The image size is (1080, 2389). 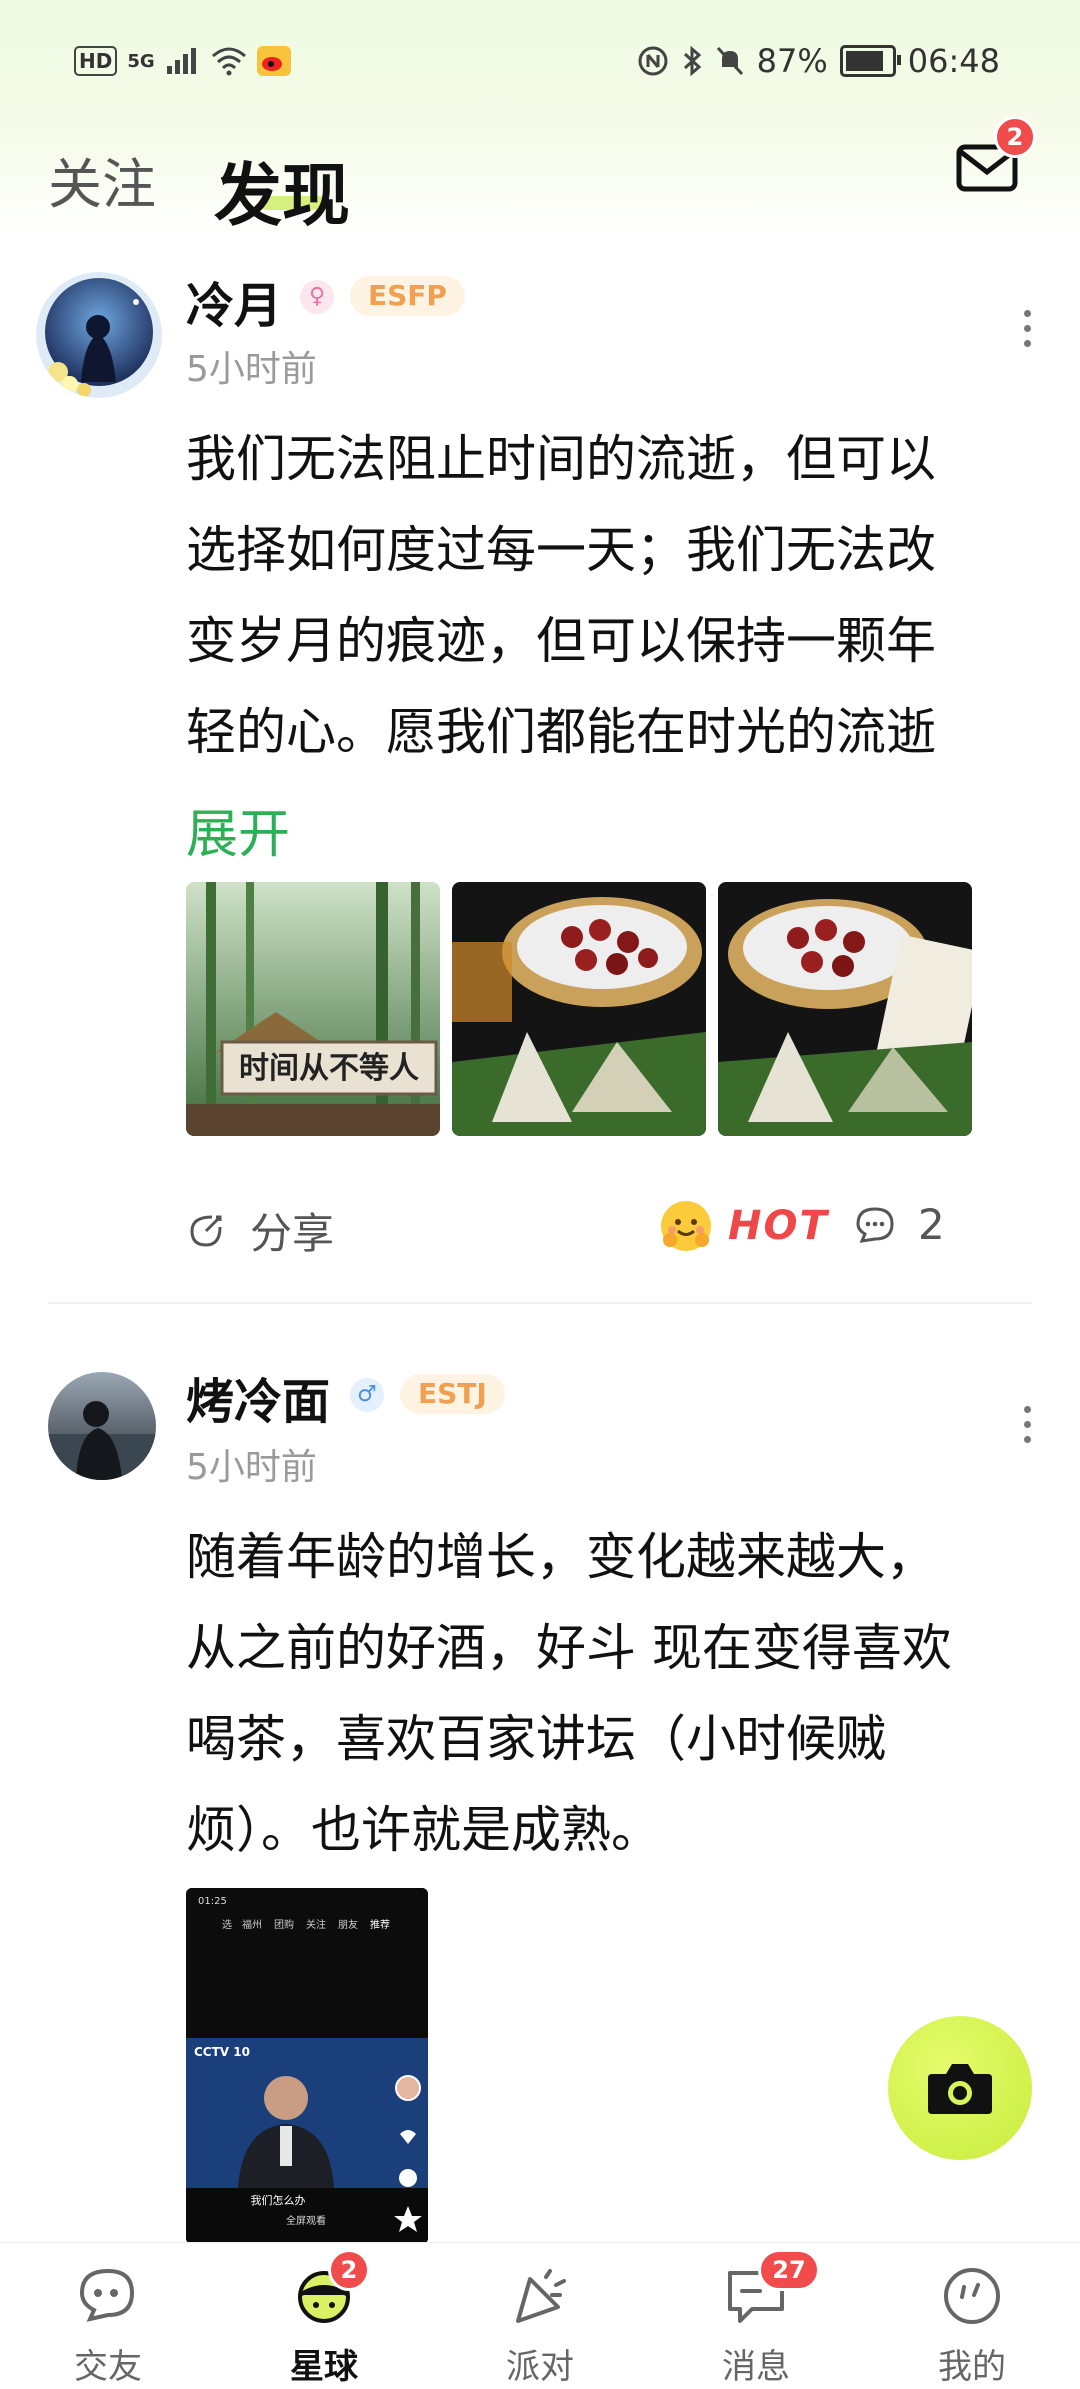 I want to click on video-caption: 我们怎么办, so click(x=278, y=2200).